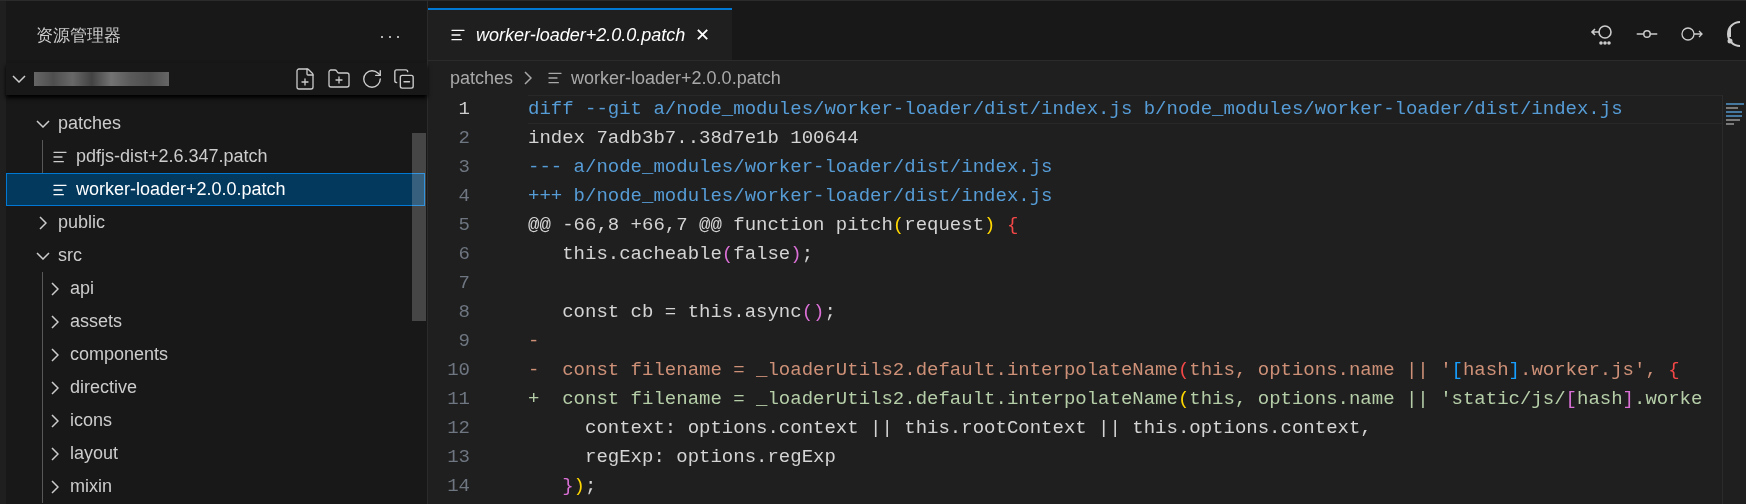  Describe the element at coordinates (978, 429) in the screenshot. I see `code-line: context: options.context || this.rootContext || this.options.context,` at that location.